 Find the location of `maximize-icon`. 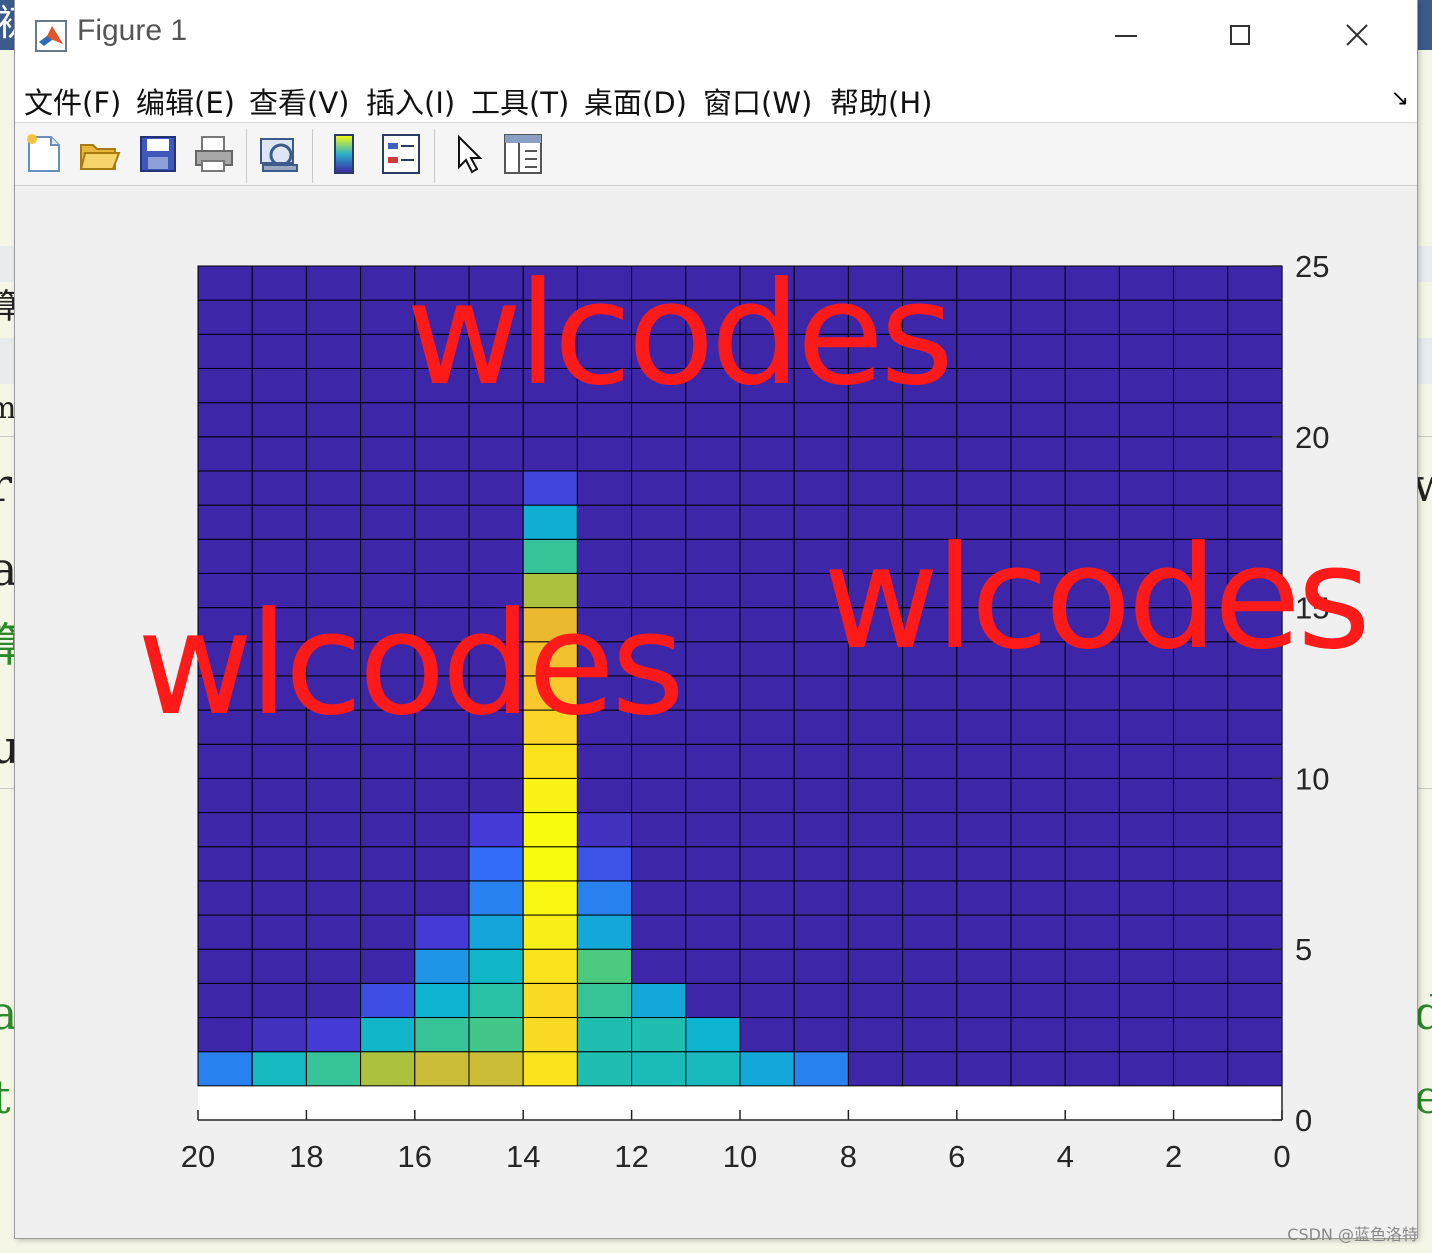

maximize-icon is located at coordinates (1240, 35).